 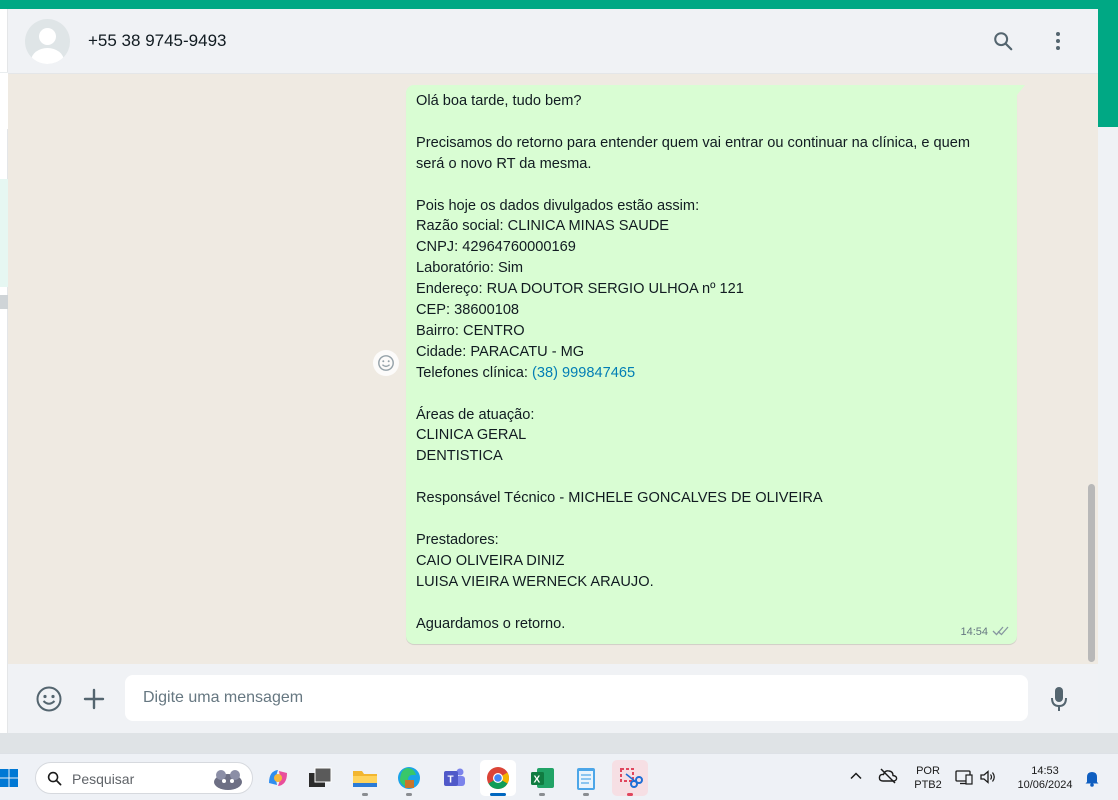 What do you see at coordinates (988, 779) in the screenshot?
I see `volume-icon` at bounding box center [988, 779].